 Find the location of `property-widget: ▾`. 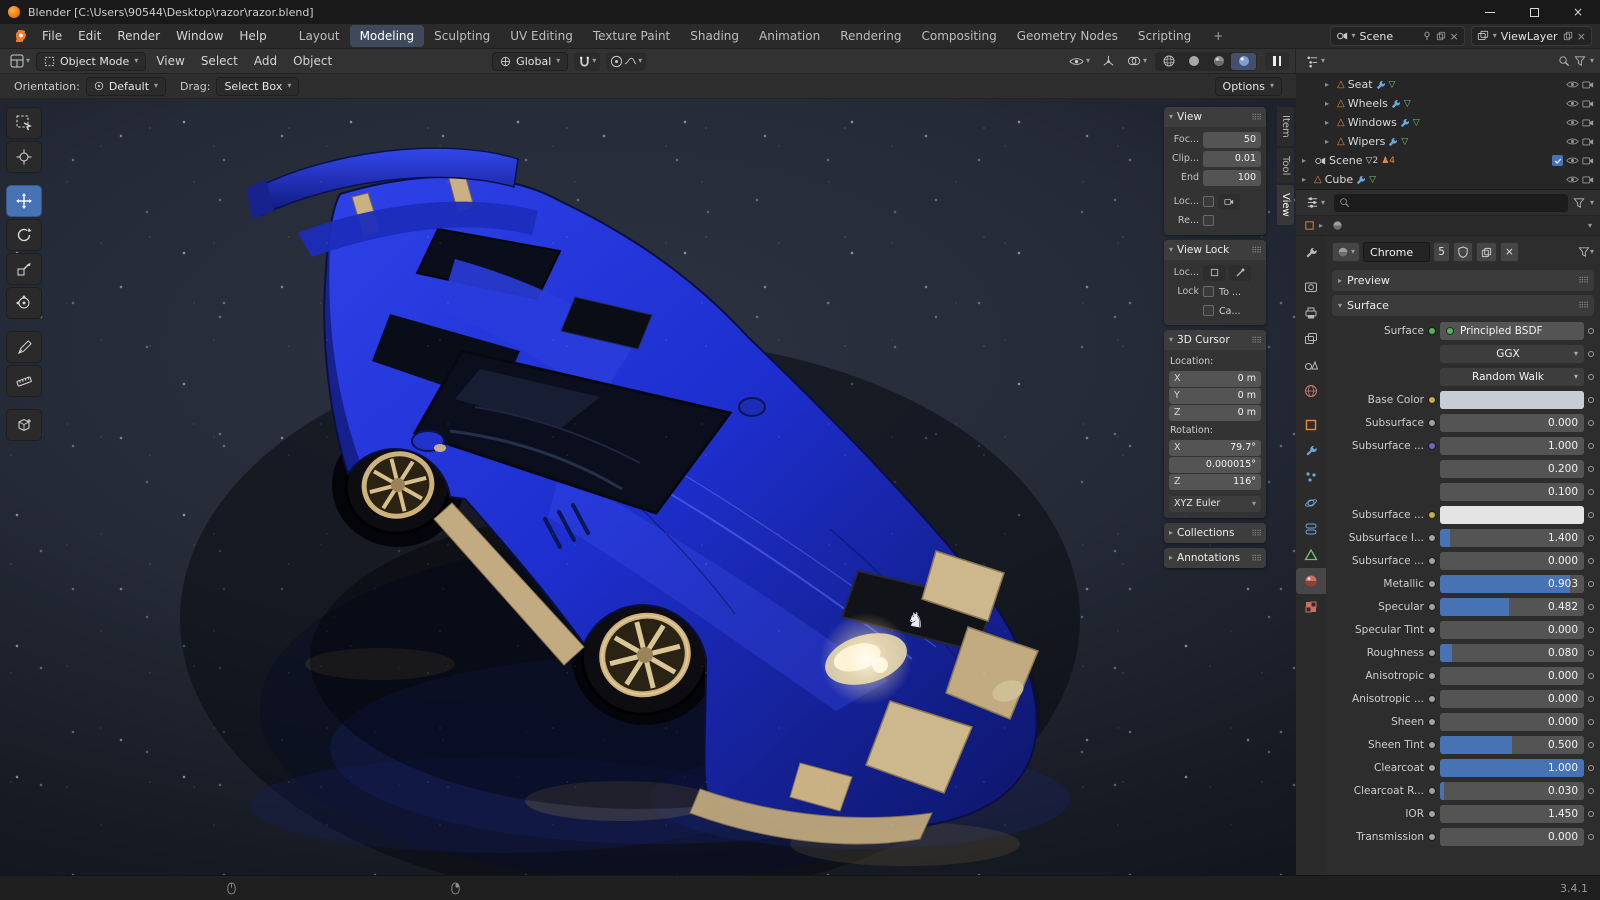

property-widget: ▾ is located at coordinates (1512, 399).